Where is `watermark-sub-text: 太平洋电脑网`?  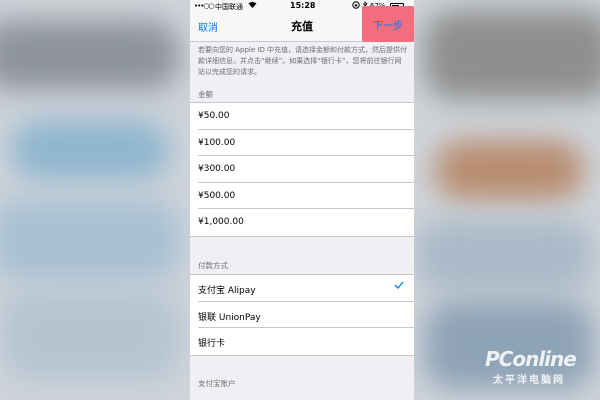
watermark-sub-text: 太平洋电脑网 is located at coordinates (529, 380).